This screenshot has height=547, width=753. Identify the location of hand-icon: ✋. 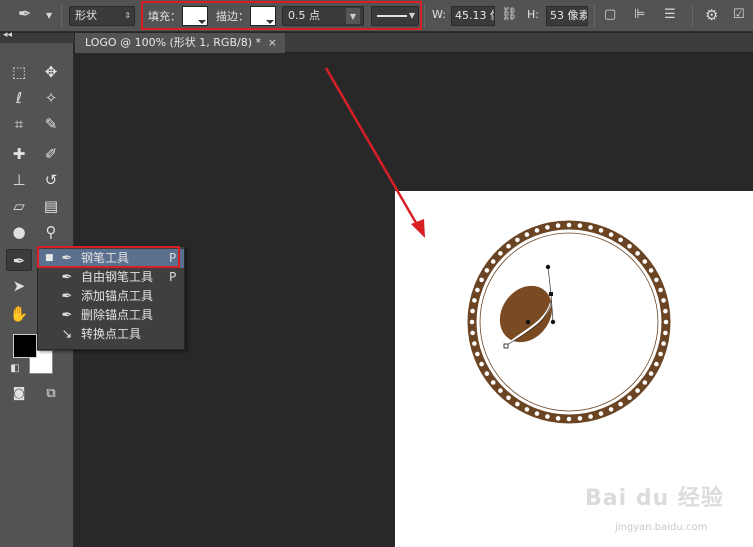
(19, 314).